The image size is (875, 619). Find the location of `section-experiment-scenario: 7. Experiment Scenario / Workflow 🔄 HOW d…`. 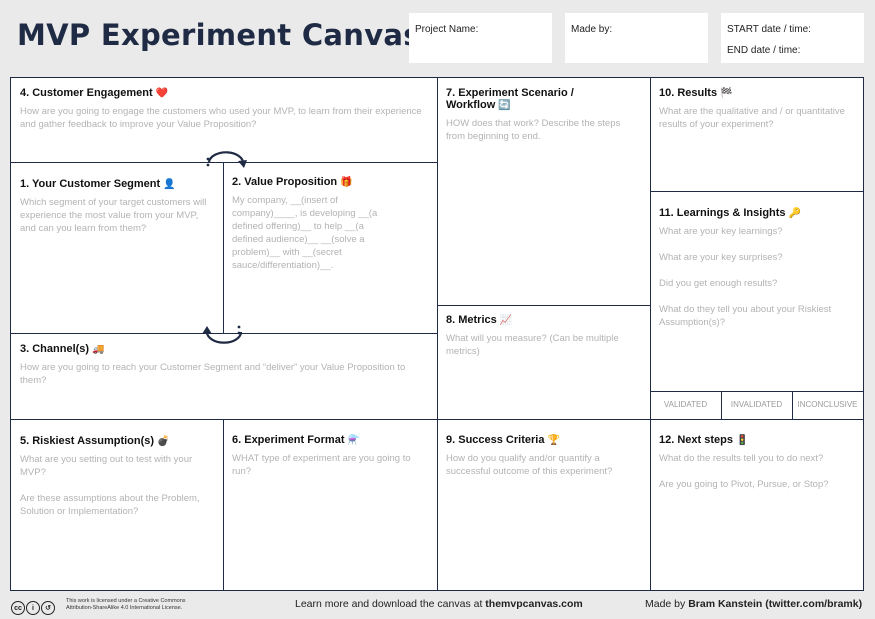

section-experiment-scenario: 7. Experiment Scenario / Workflow 🔄 HOW d… is located at coordinates (543, 191).